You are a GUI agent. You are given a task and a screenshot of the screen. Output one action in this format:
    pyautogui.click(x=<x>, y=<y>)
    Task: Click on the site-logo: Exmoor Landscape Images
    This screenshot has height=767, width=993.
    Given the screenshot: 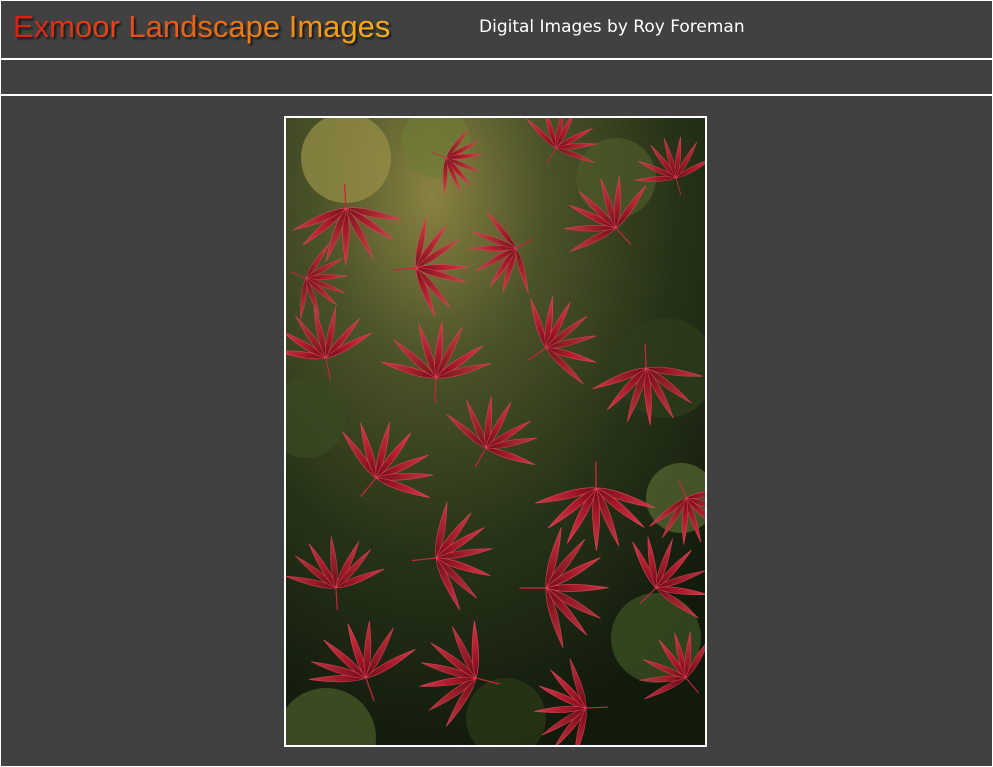 What is the action you would take?
    pyautogui.click(x=201, y=27)
    